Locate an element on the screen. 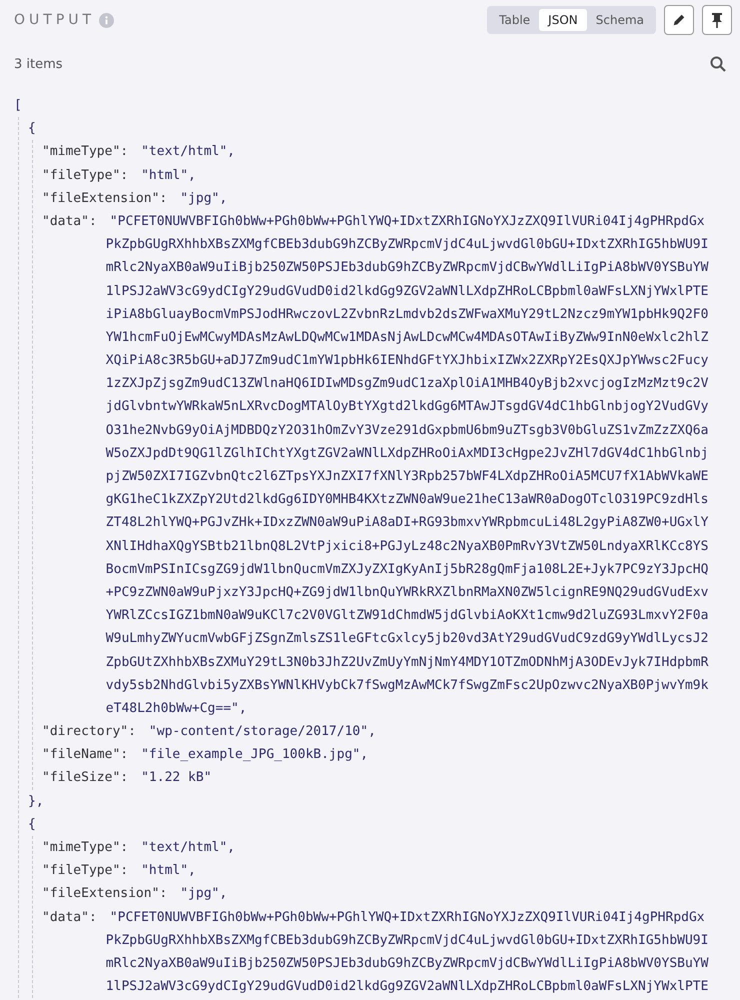  json-value: "1.22 kB" is located at coordinates (176, 778).